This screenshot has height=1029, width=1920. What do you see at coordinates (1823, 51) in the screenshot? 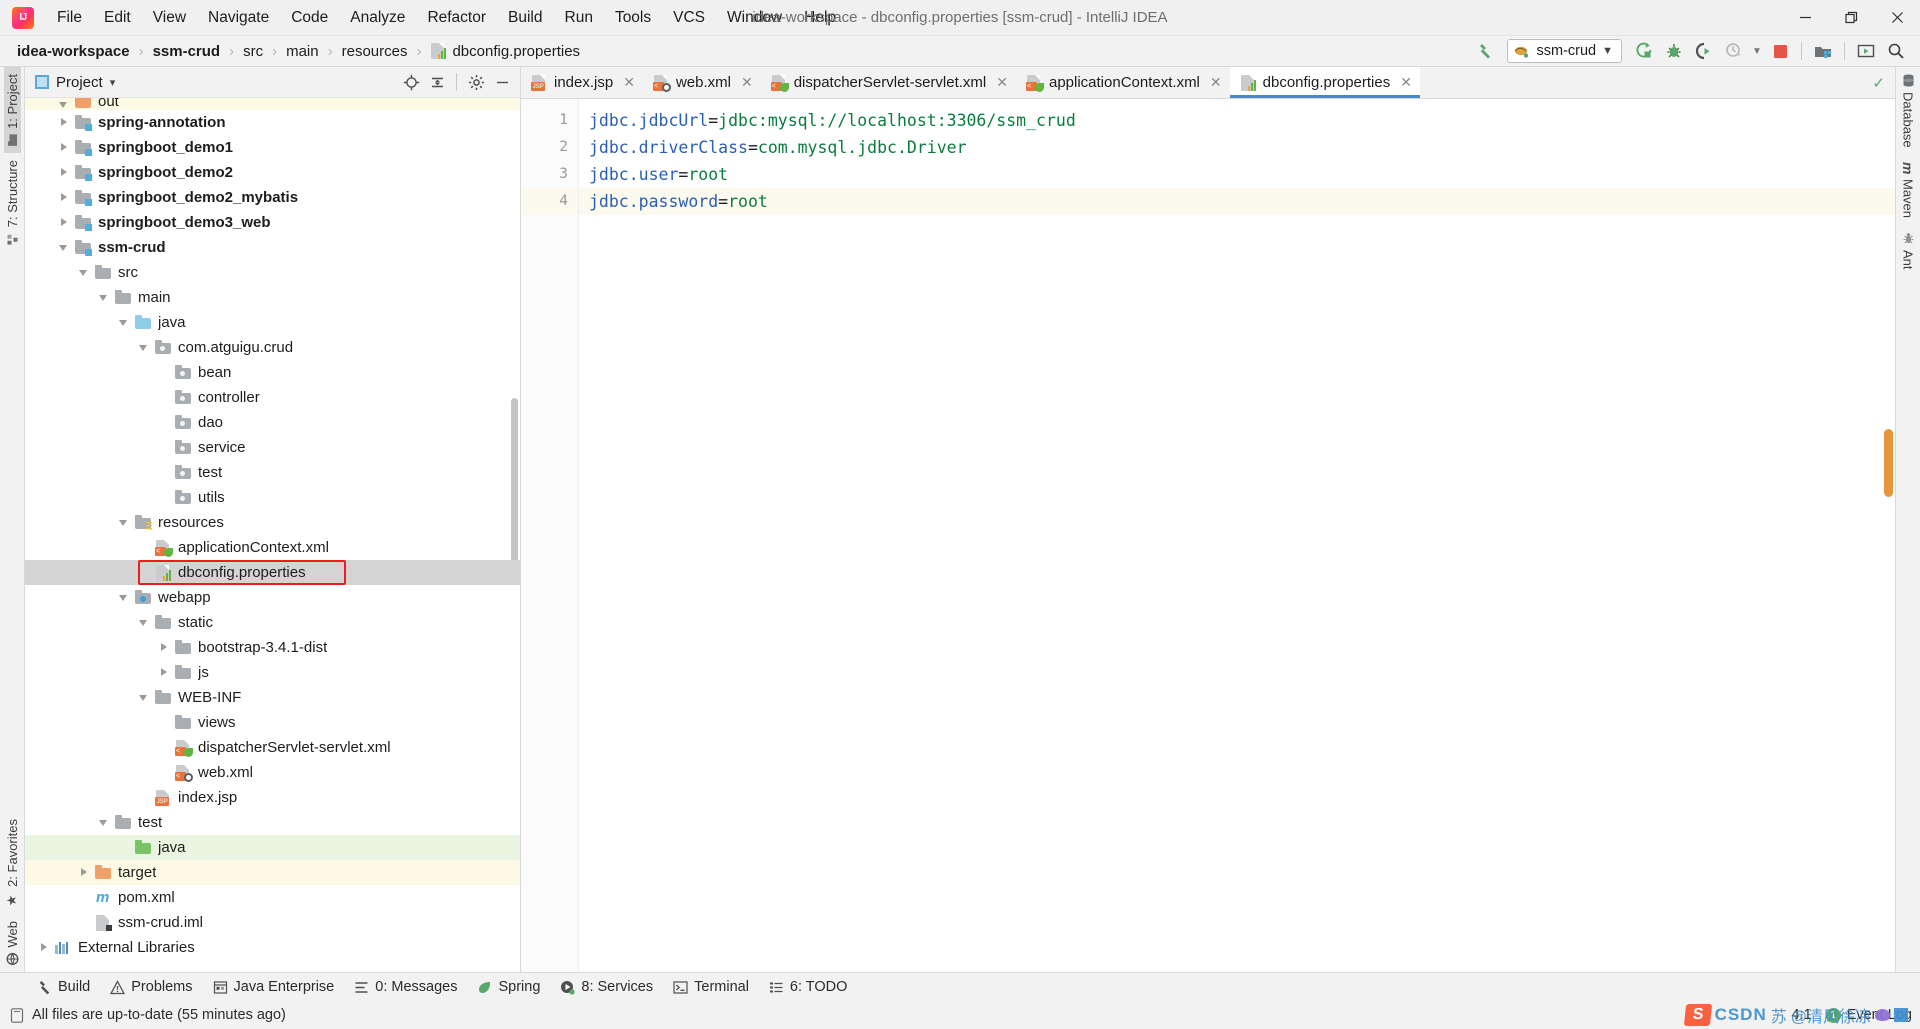
I see `update-project-icon` at bounding box center [1823, 51].